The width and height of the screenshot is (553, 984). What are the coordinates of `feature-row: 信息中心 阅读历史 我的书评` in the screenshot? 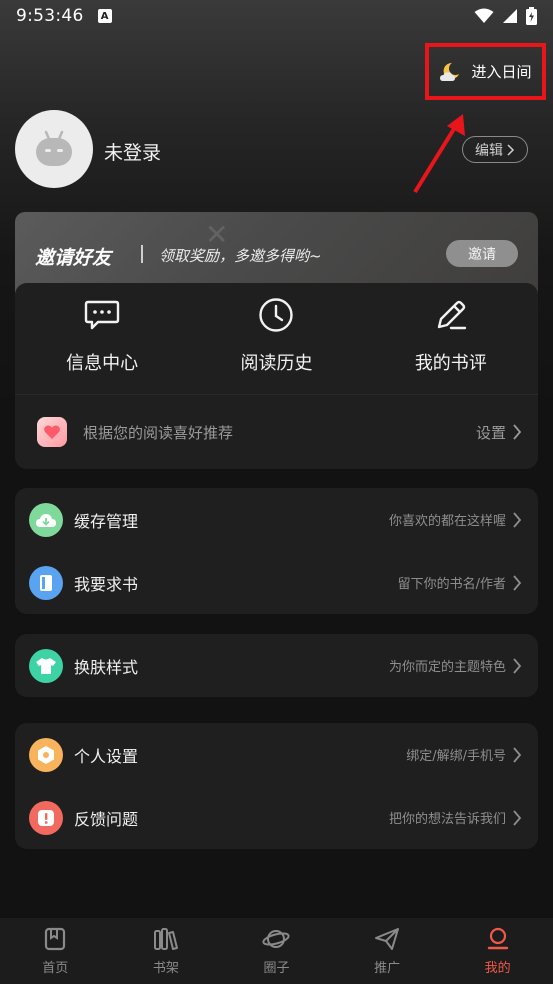 It's located at (276, 345).